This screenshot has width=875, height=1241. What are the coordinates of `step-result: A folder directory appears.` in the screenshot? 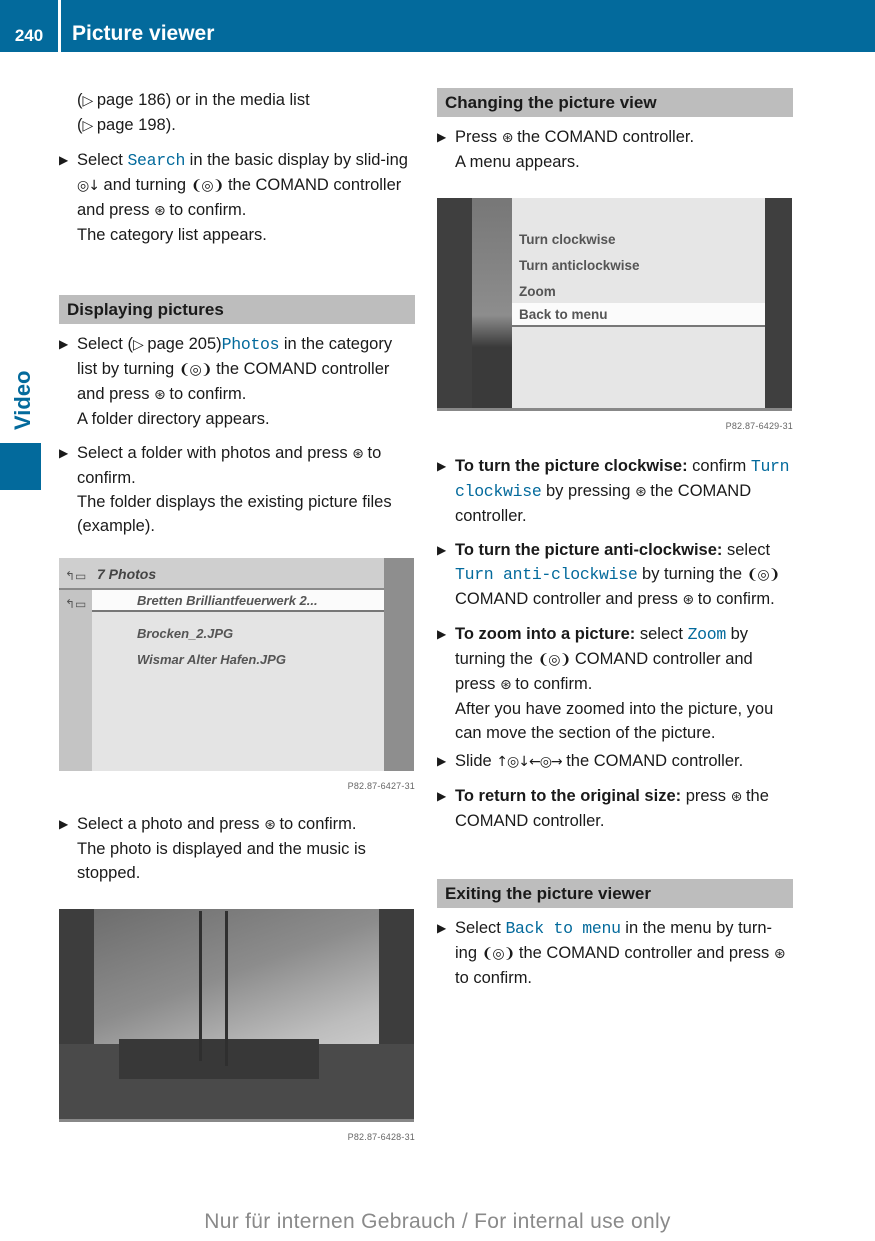 It's located at (173, 419).